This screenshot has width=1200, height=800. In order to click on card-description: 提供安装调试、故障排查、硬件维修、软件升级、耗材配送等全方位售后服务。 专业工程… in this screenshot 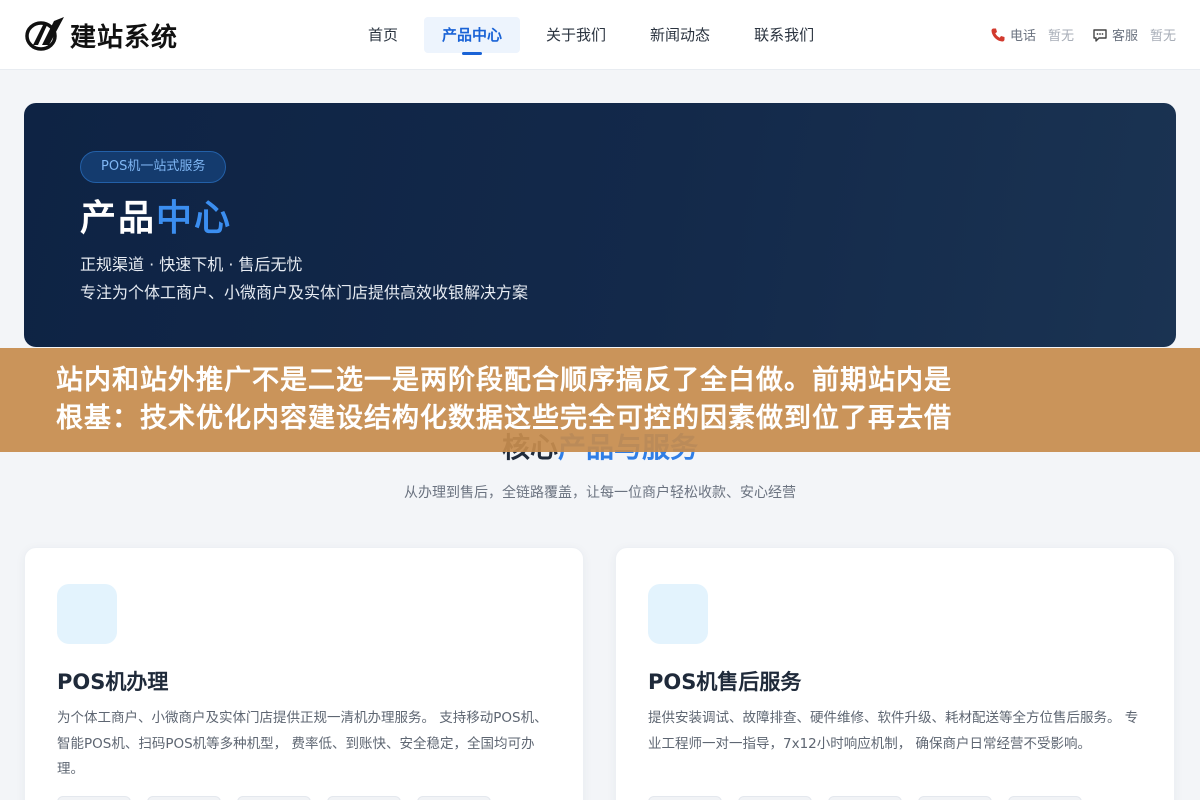, I will do `click(893, 731)`.